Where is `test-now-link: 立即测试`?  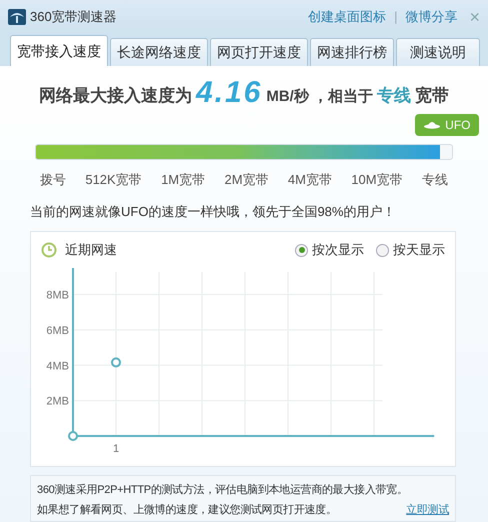
test-now-link: 立即测试 is located at coordinates (427, 510).